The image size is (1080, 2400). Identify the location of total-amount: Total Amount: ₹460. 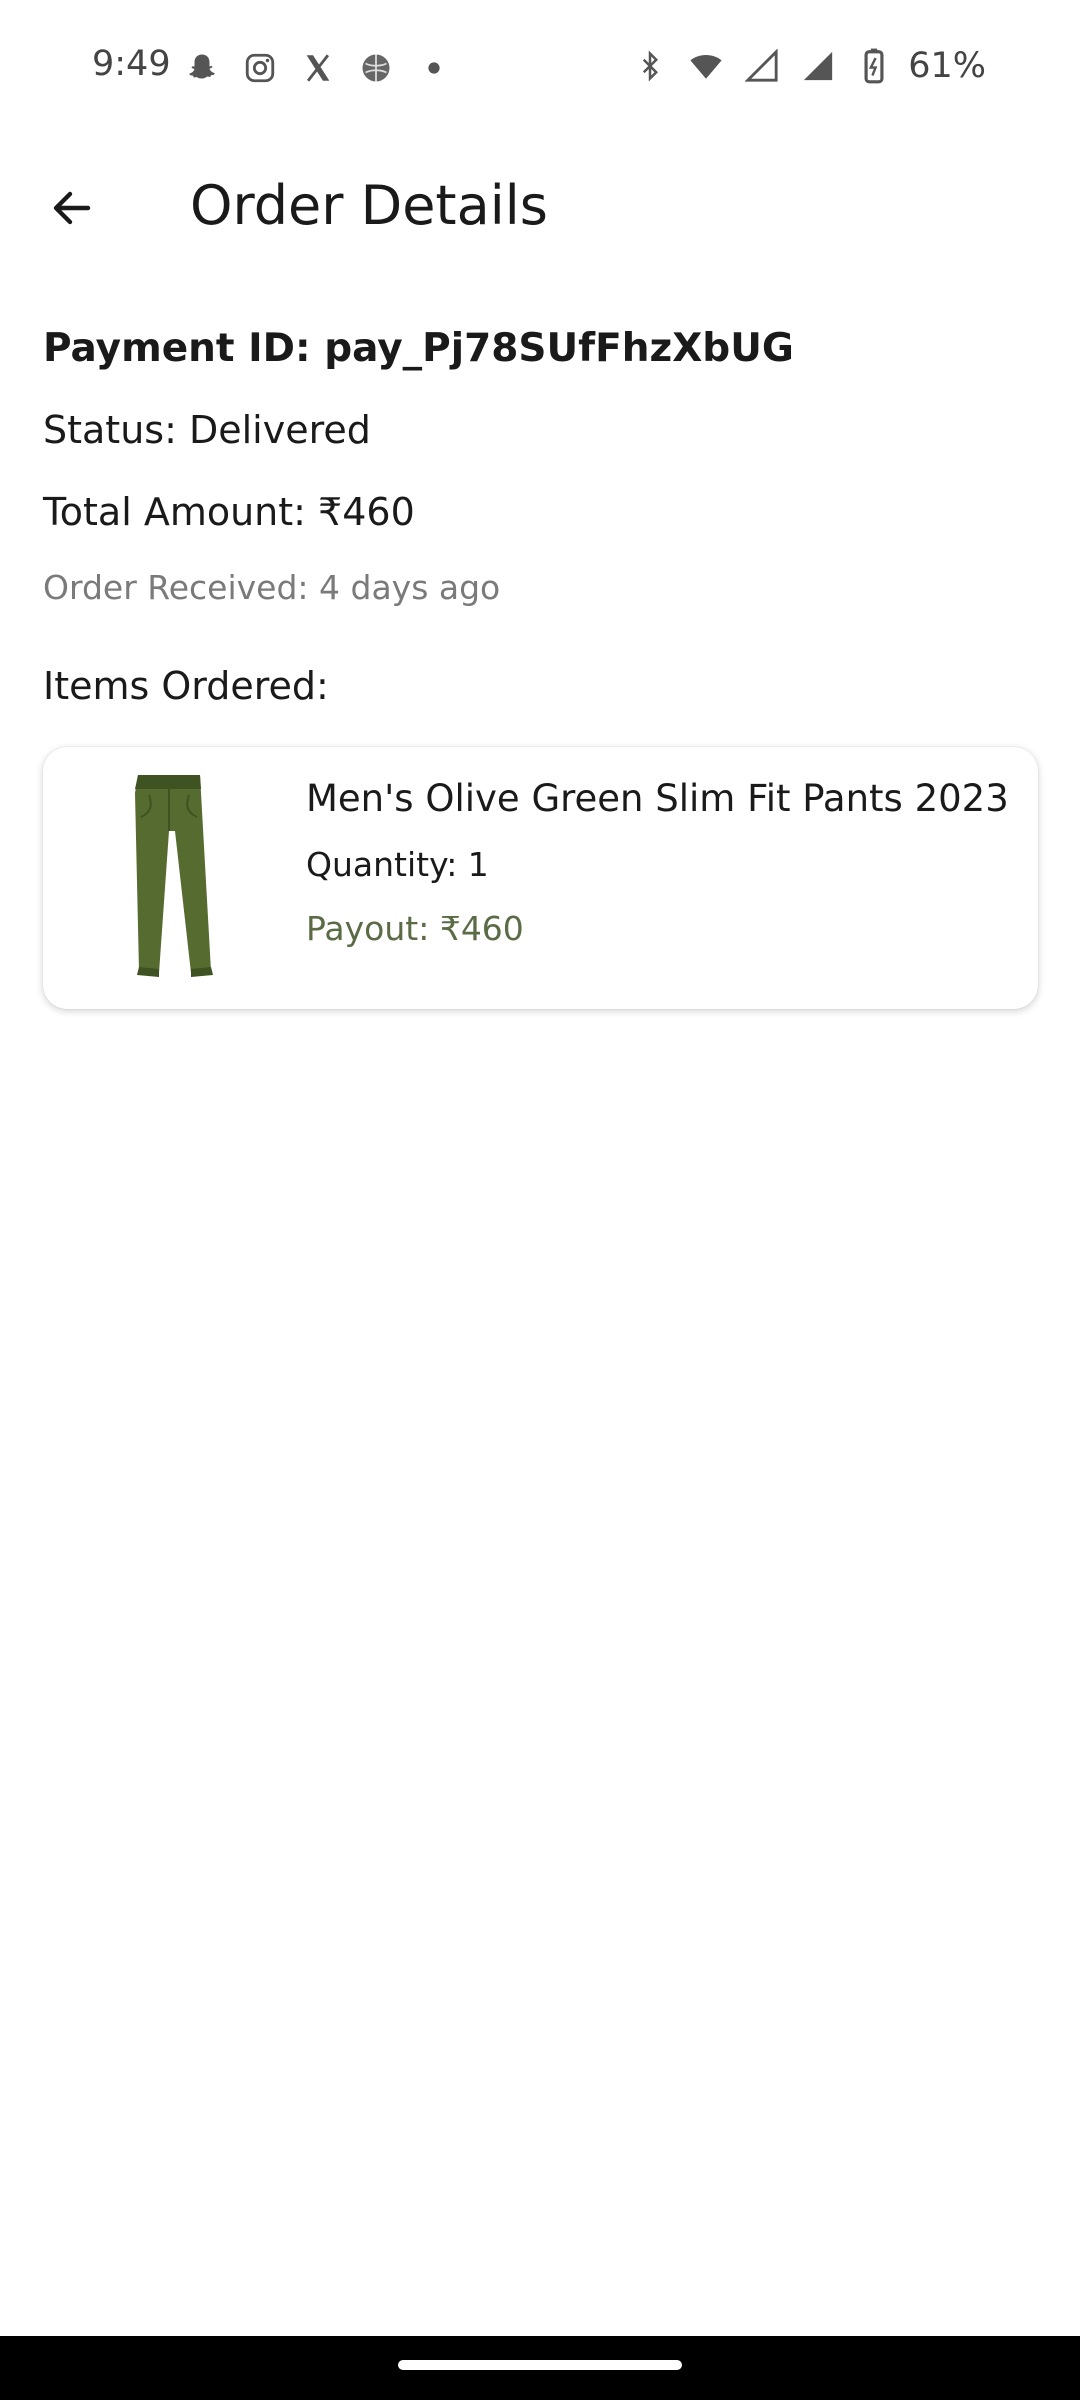
(229, 512).